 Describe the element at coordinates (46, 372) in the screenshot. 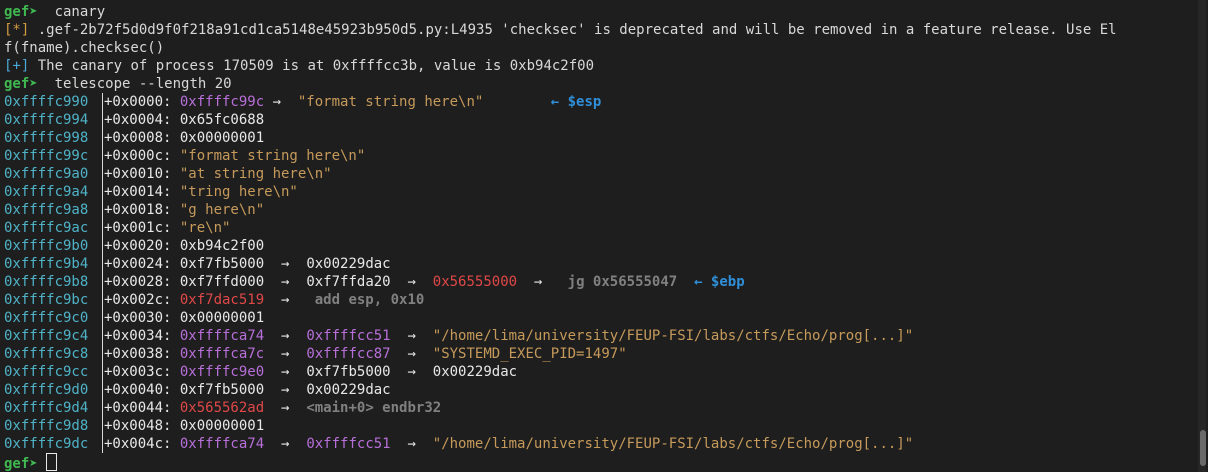

I see `stack-address: 0xffffc9cc` at that location.